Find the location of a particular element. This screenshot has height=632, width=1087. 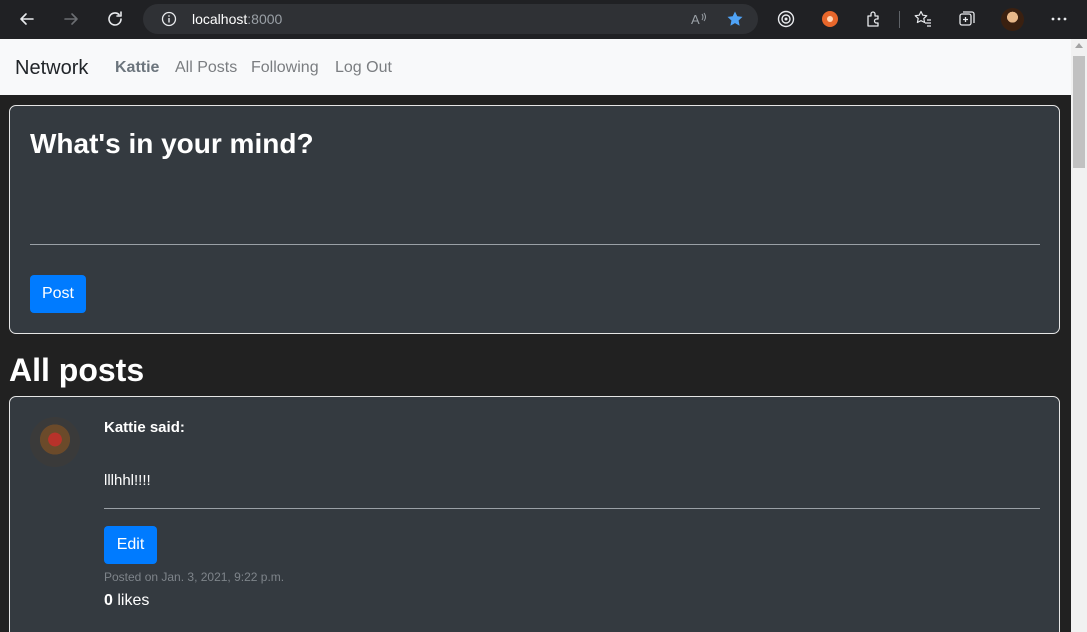

site-info-icon is located at coordinates (169, 19).